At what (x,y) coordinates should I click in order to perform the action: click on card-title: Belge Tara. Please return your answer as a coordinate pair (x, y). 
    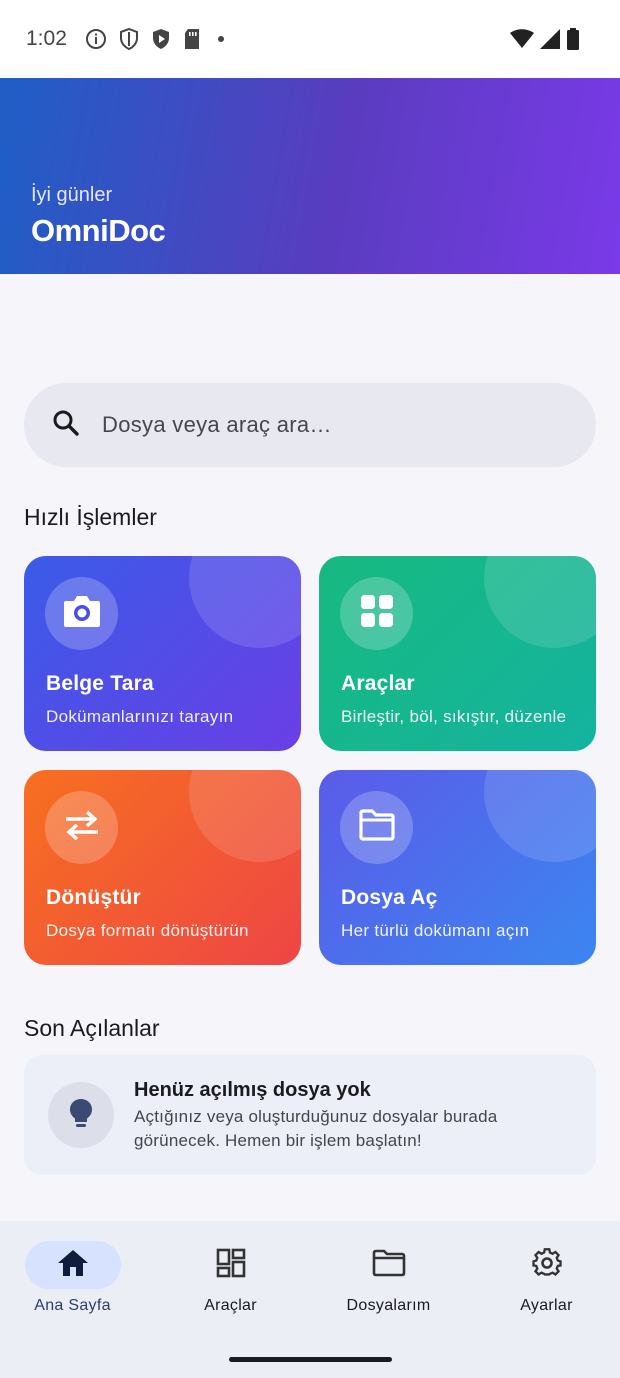
    Looking at the image, I should click on (100, 683).